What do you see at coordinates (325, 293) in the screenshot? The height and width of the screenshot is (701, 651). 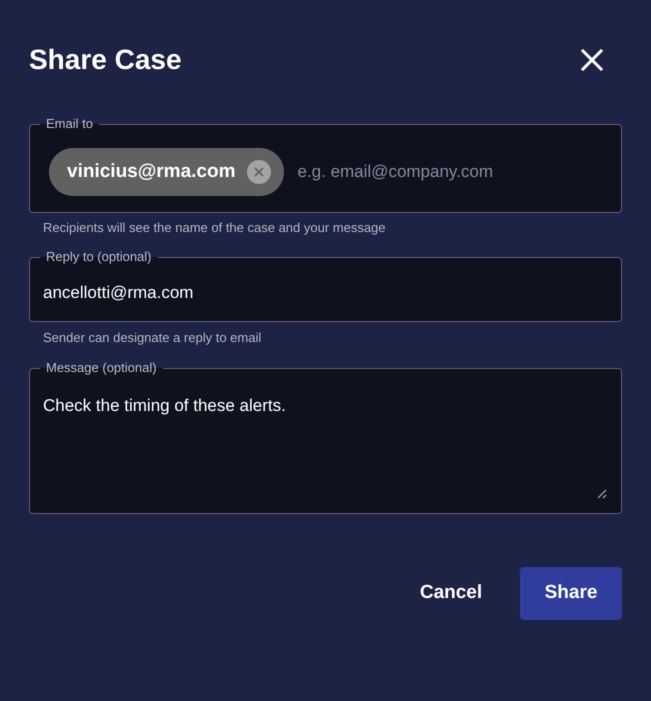 I see `reply-to-input: ancellotti@rma.com` at bounding box center [325, 293].